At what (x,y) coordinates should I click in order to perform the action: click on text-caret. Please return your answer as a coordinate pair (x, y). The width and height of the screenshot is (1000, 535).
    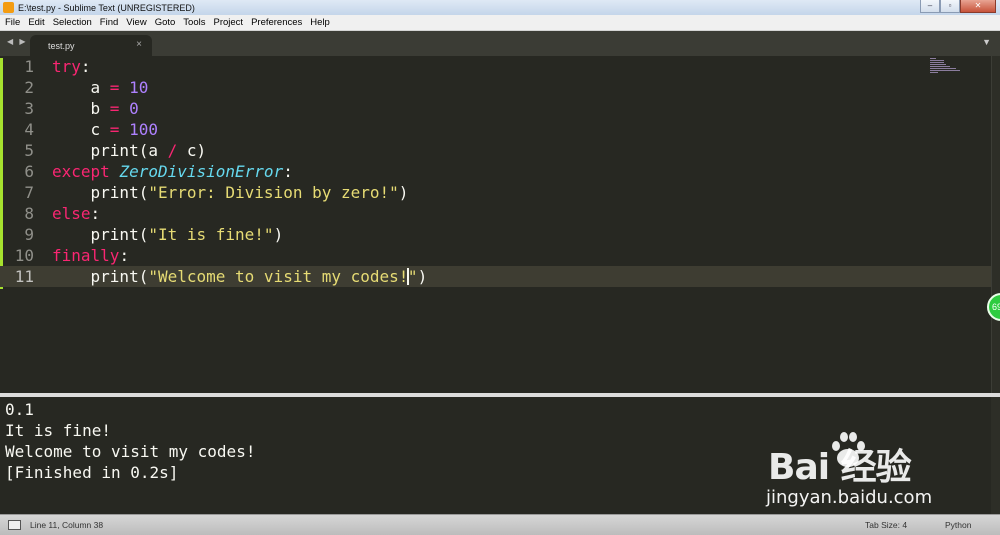
    Looking at the image, I should click on (408, 276).